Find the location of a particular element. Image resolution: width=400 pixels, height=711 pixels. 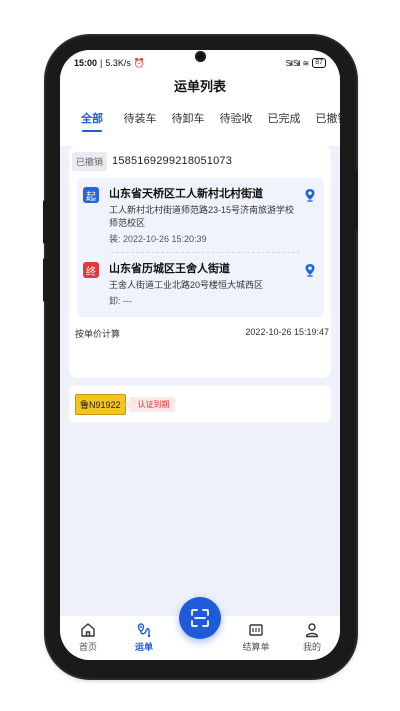

nav-home: 首页 is located at coordinates (88, 637).